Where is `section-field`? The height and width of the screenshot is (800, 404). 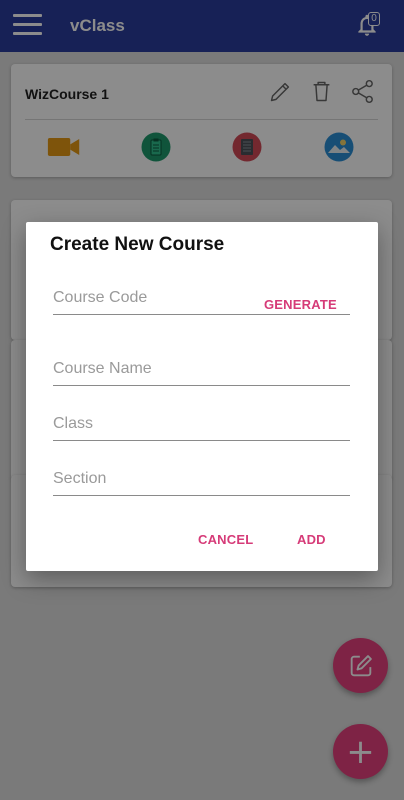 section-field is located at coordinates (201, 483).